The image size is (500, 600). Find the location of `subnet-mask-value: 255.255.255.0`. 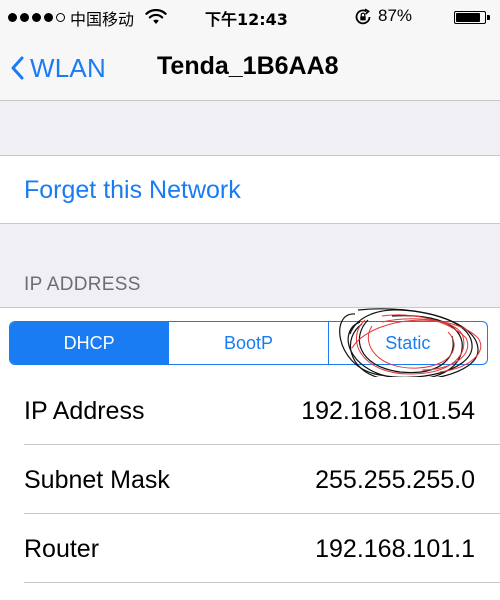

subnet-mask-value: 255.255.255.0 is located at coordinates (395, 480).